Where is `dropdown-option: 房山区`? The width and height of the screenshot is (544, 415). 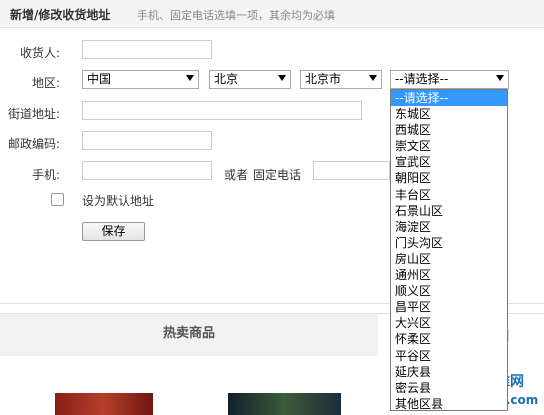
dropdown-option: 房山区 is located at coordinates (449, 259).